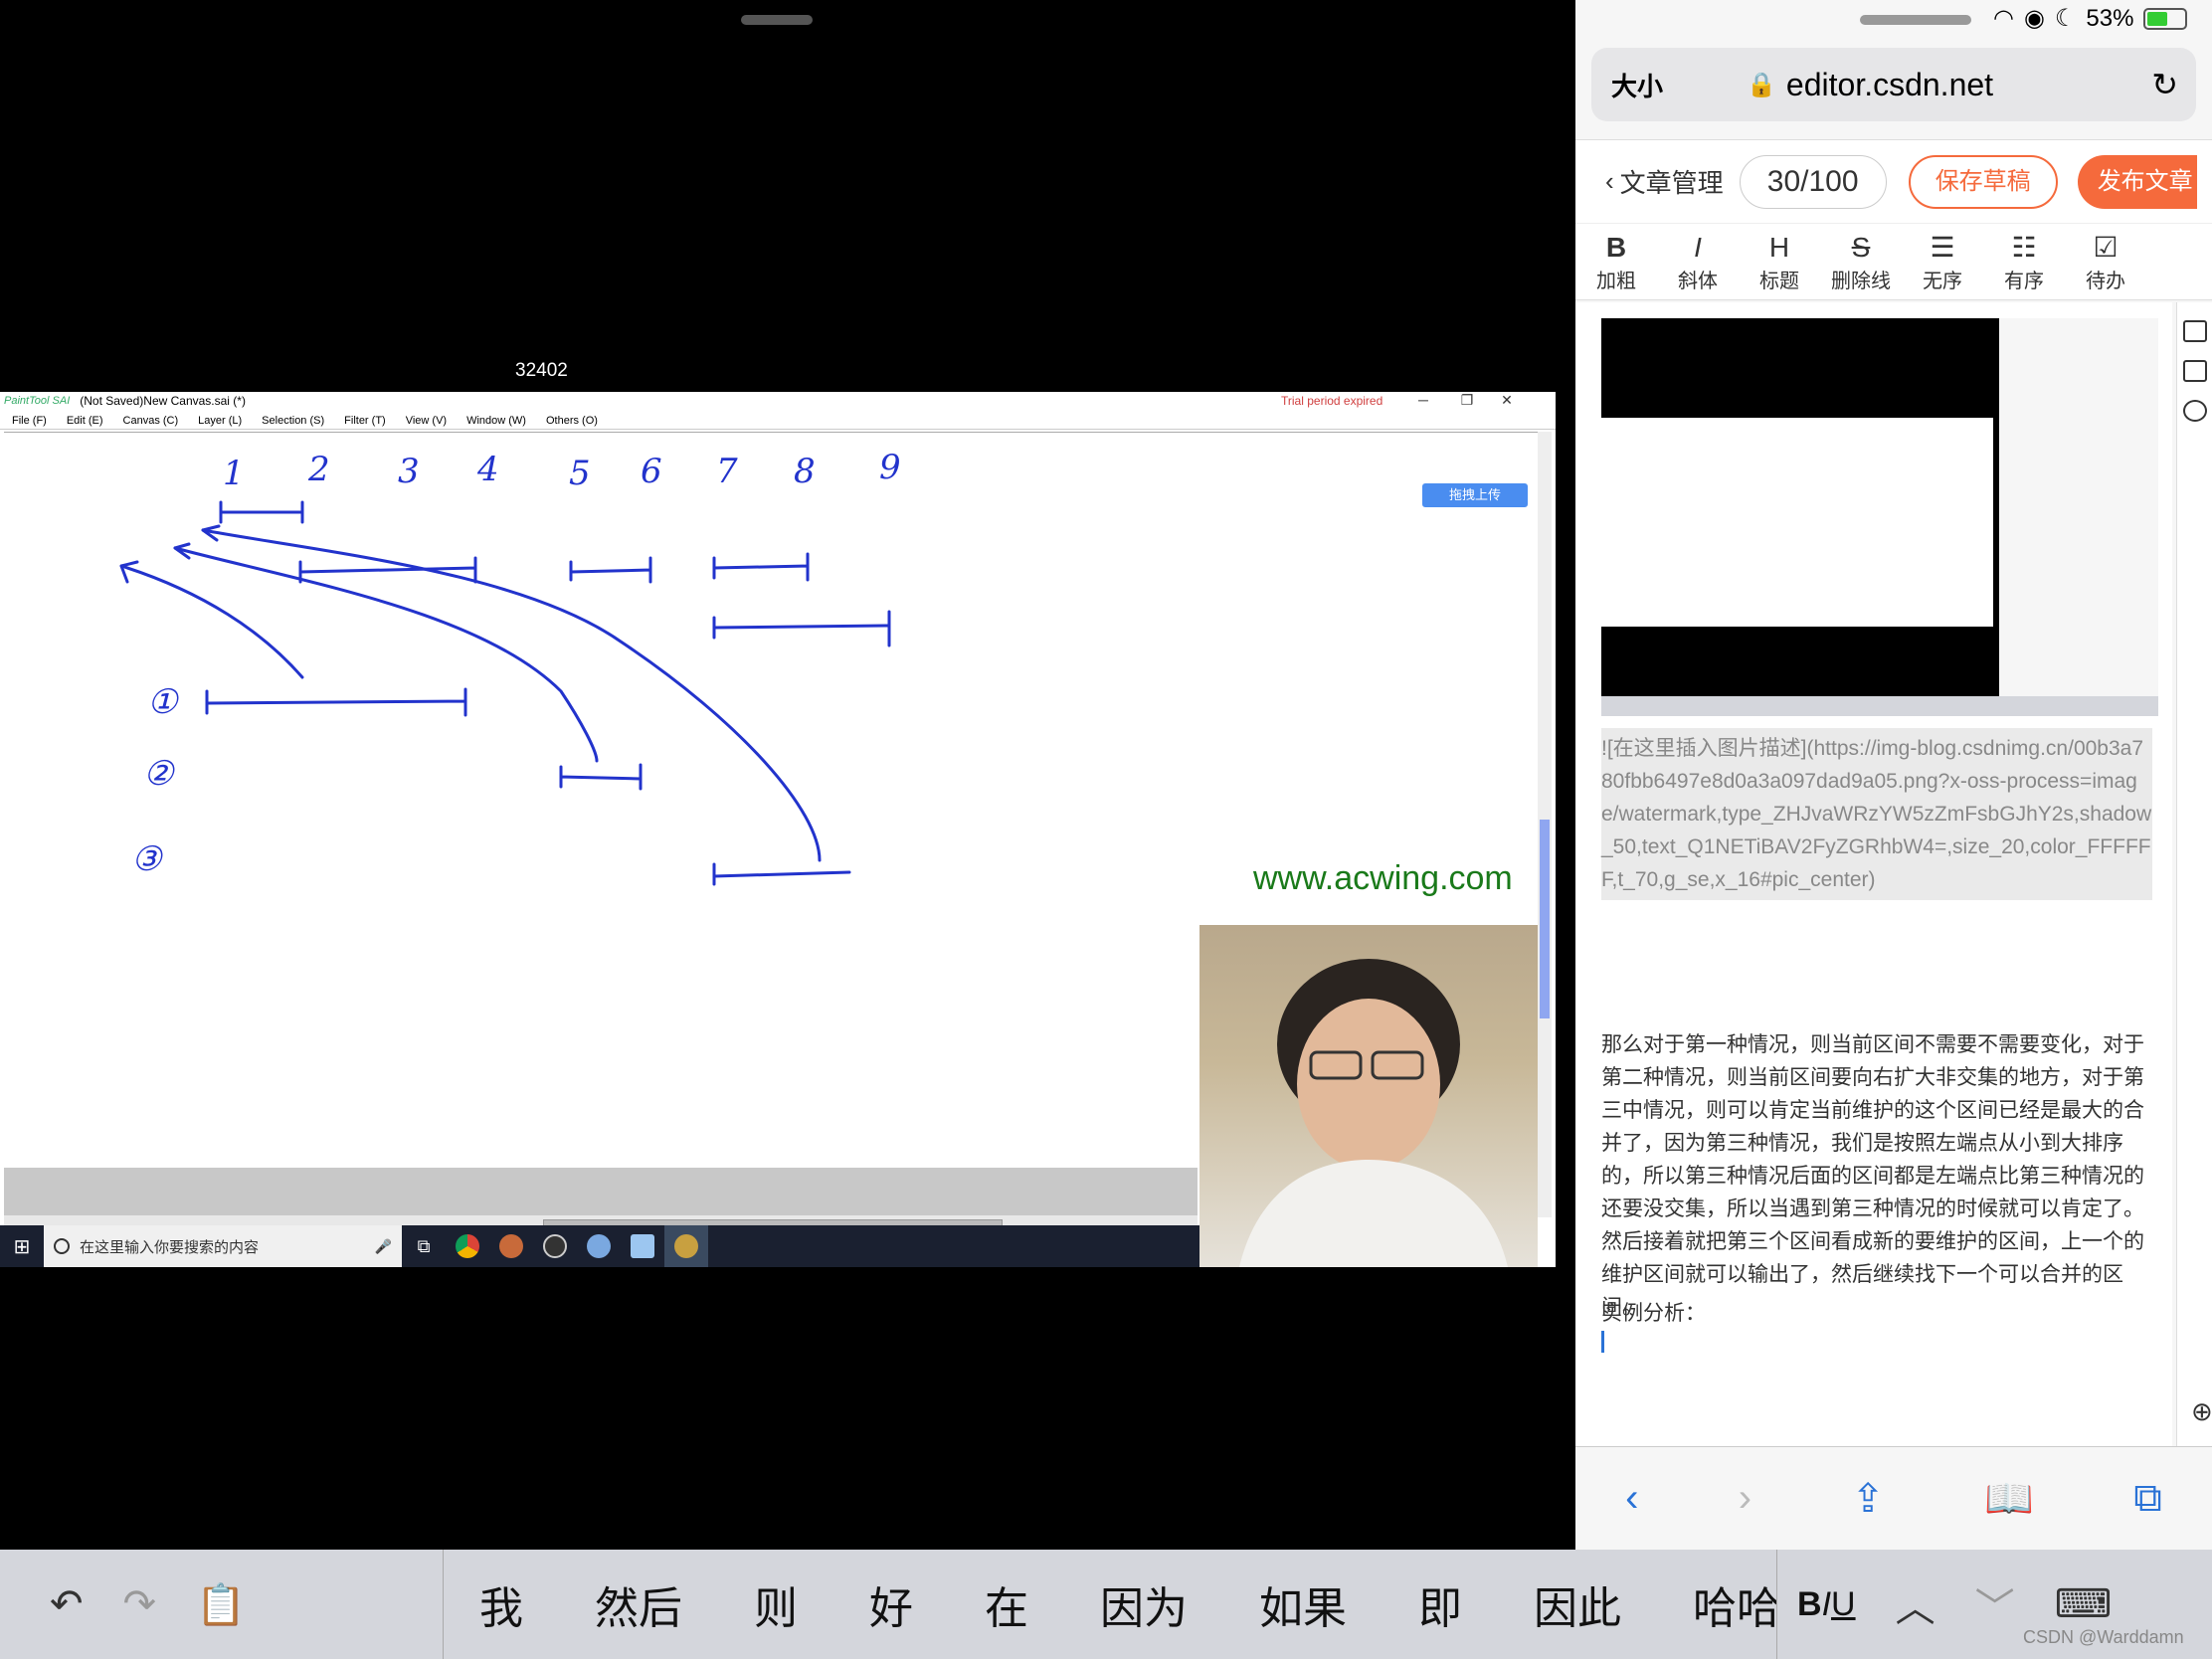 Image resolution: width=2212 pixels, height=1659 pixels. I want to click on close-button: ✕, so click(1507, 400).